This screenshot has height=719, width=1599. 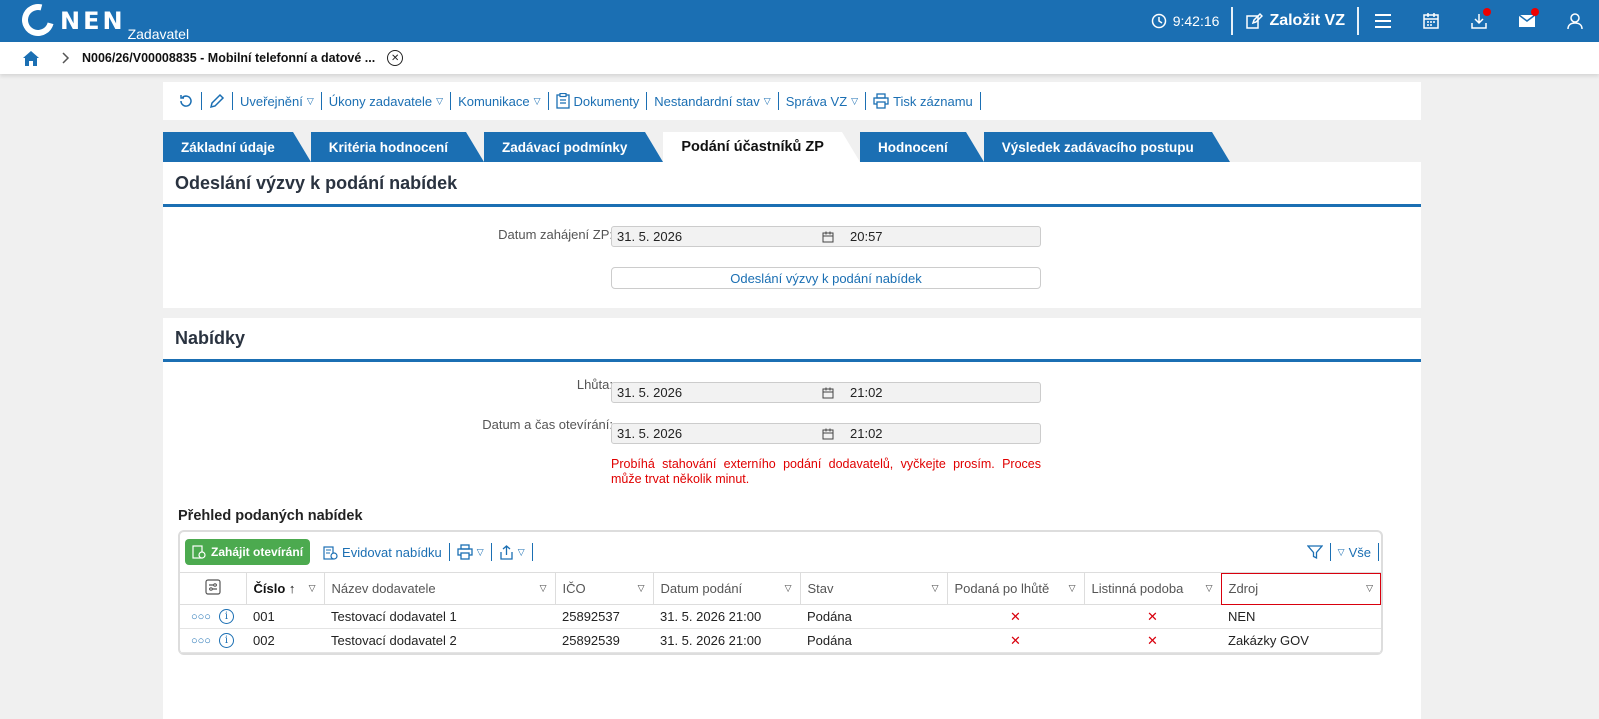 I want to click on tab-vysledek: Výsledek zadávacího postupu, so click(x=1106, y=147).